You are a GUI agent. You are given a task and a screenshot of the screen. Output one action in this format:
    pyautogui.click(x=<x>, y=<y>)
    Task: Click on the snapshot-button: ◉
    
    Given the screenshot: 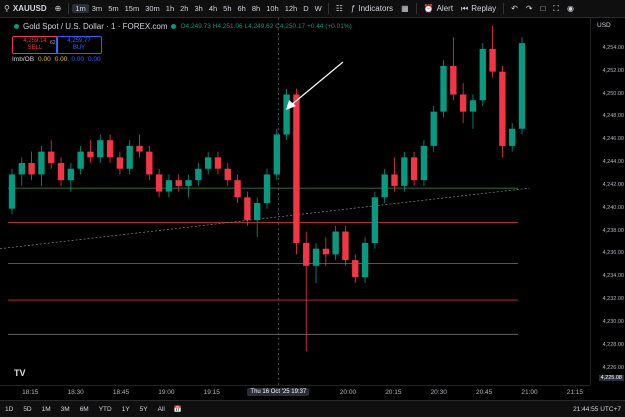 What is the action you would take?
    pyautogui.click(x=570, y=8)
    